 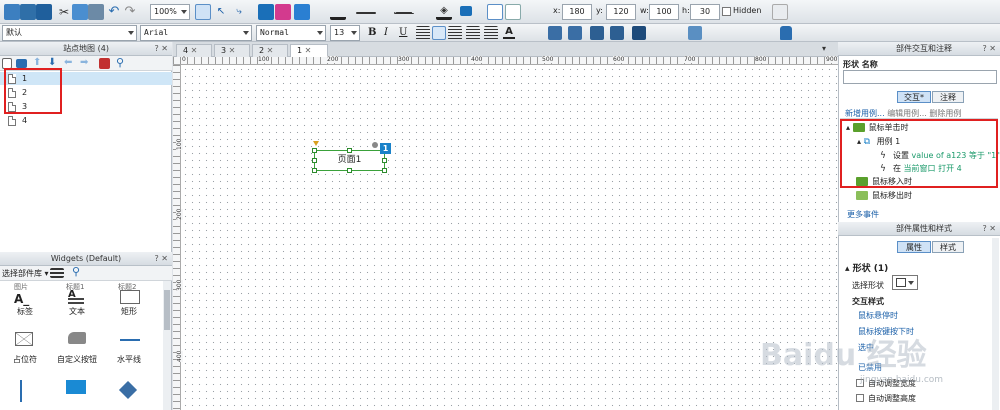 I want to click on x-input: 180, so click(x=577, y=12).